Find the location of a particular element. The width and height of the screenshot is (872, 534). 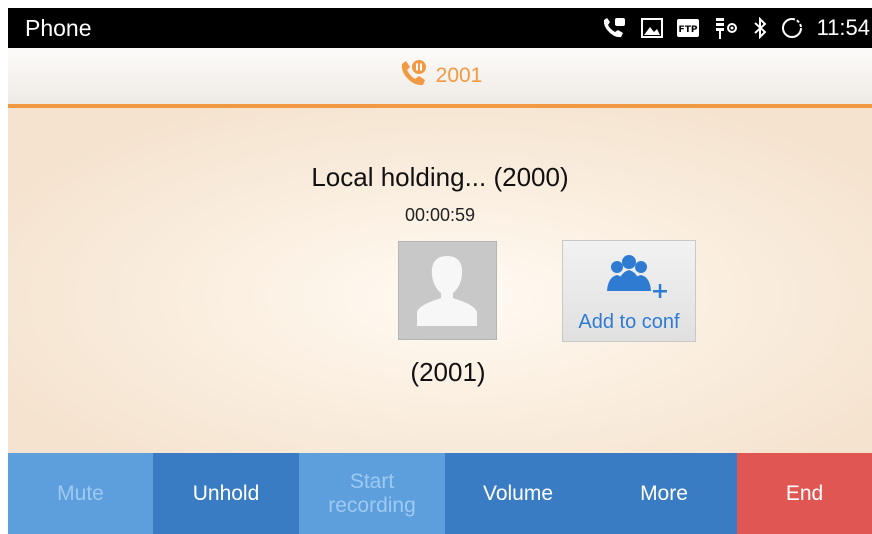

start-recording-button: Start recording is located at coordinates (372, 493).